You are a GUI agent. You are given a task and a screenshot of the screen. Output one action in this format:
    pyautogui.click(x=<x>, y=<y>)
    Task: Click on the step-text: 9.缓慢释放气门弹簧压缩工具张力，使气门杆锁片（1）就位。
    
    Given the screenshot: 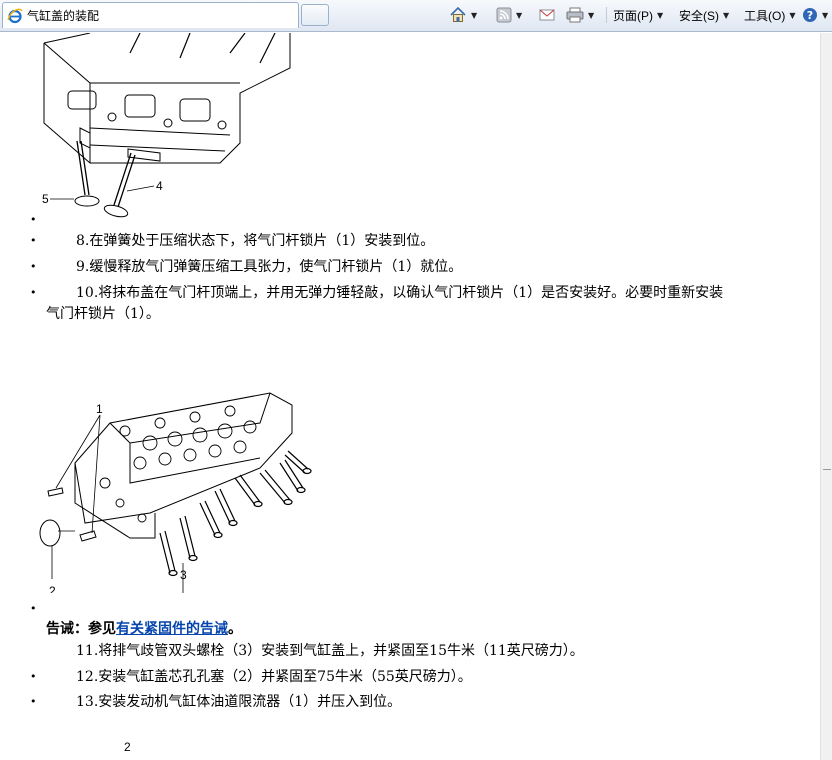 What is the action you would take?
    pyautogui.click(x=269, y=267)
    